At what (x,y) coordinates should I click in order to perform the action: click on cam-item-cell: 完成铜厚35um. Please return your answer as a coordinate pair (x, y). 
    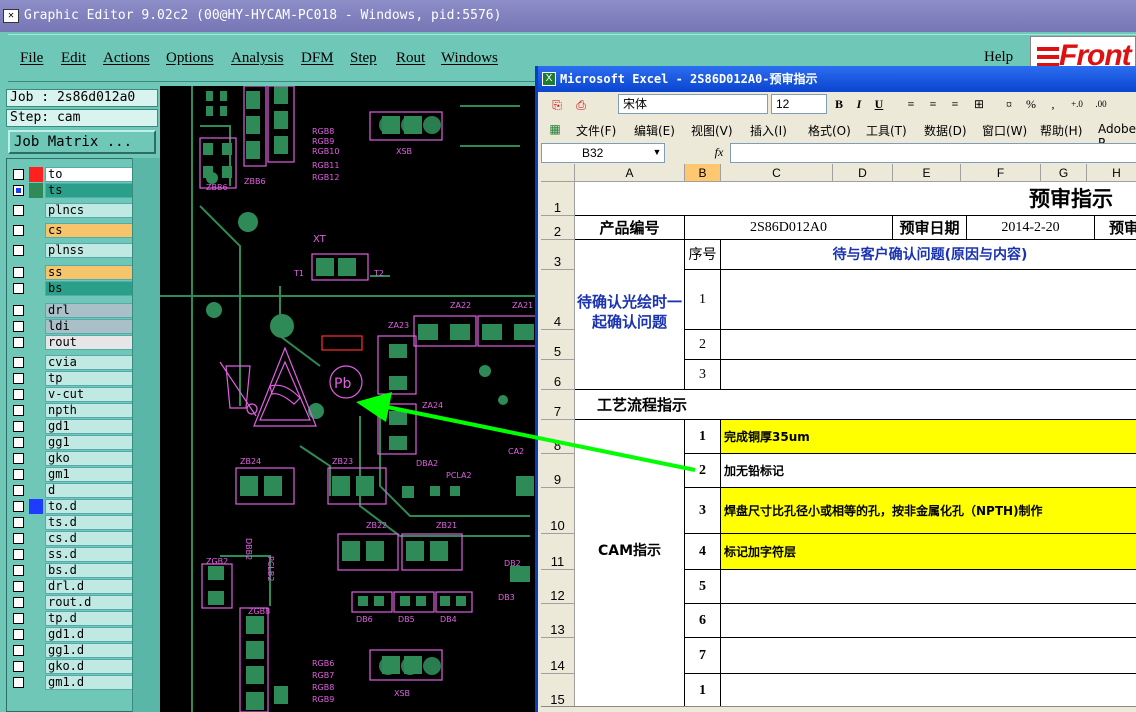
    Looking at the image, I should click on (928, 437).